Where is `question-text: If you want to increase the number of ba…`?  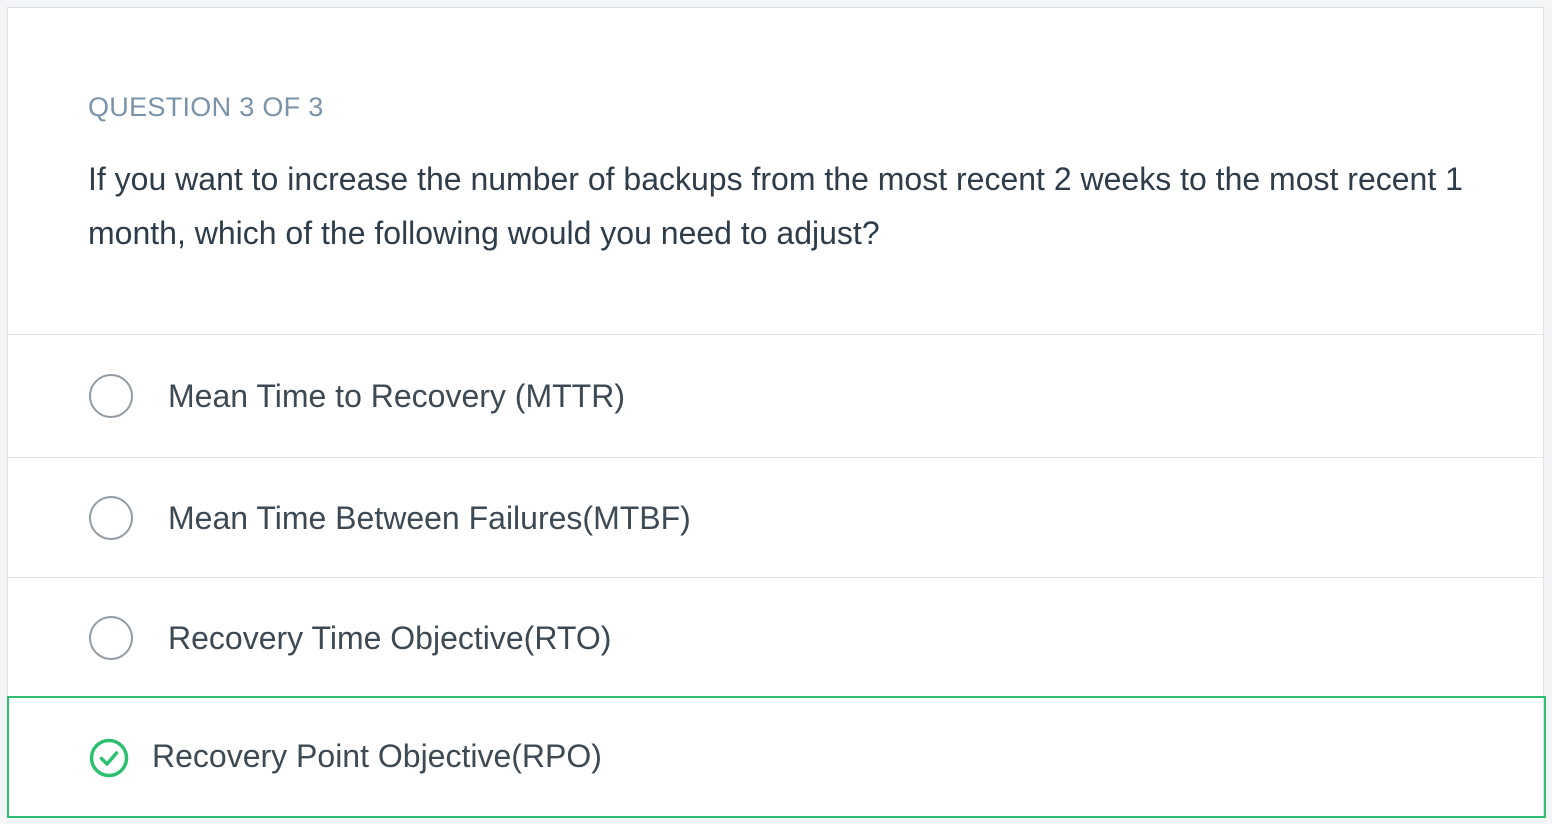
question-text: If you want to increase the number of ba… is located at coordinates (775, 206).